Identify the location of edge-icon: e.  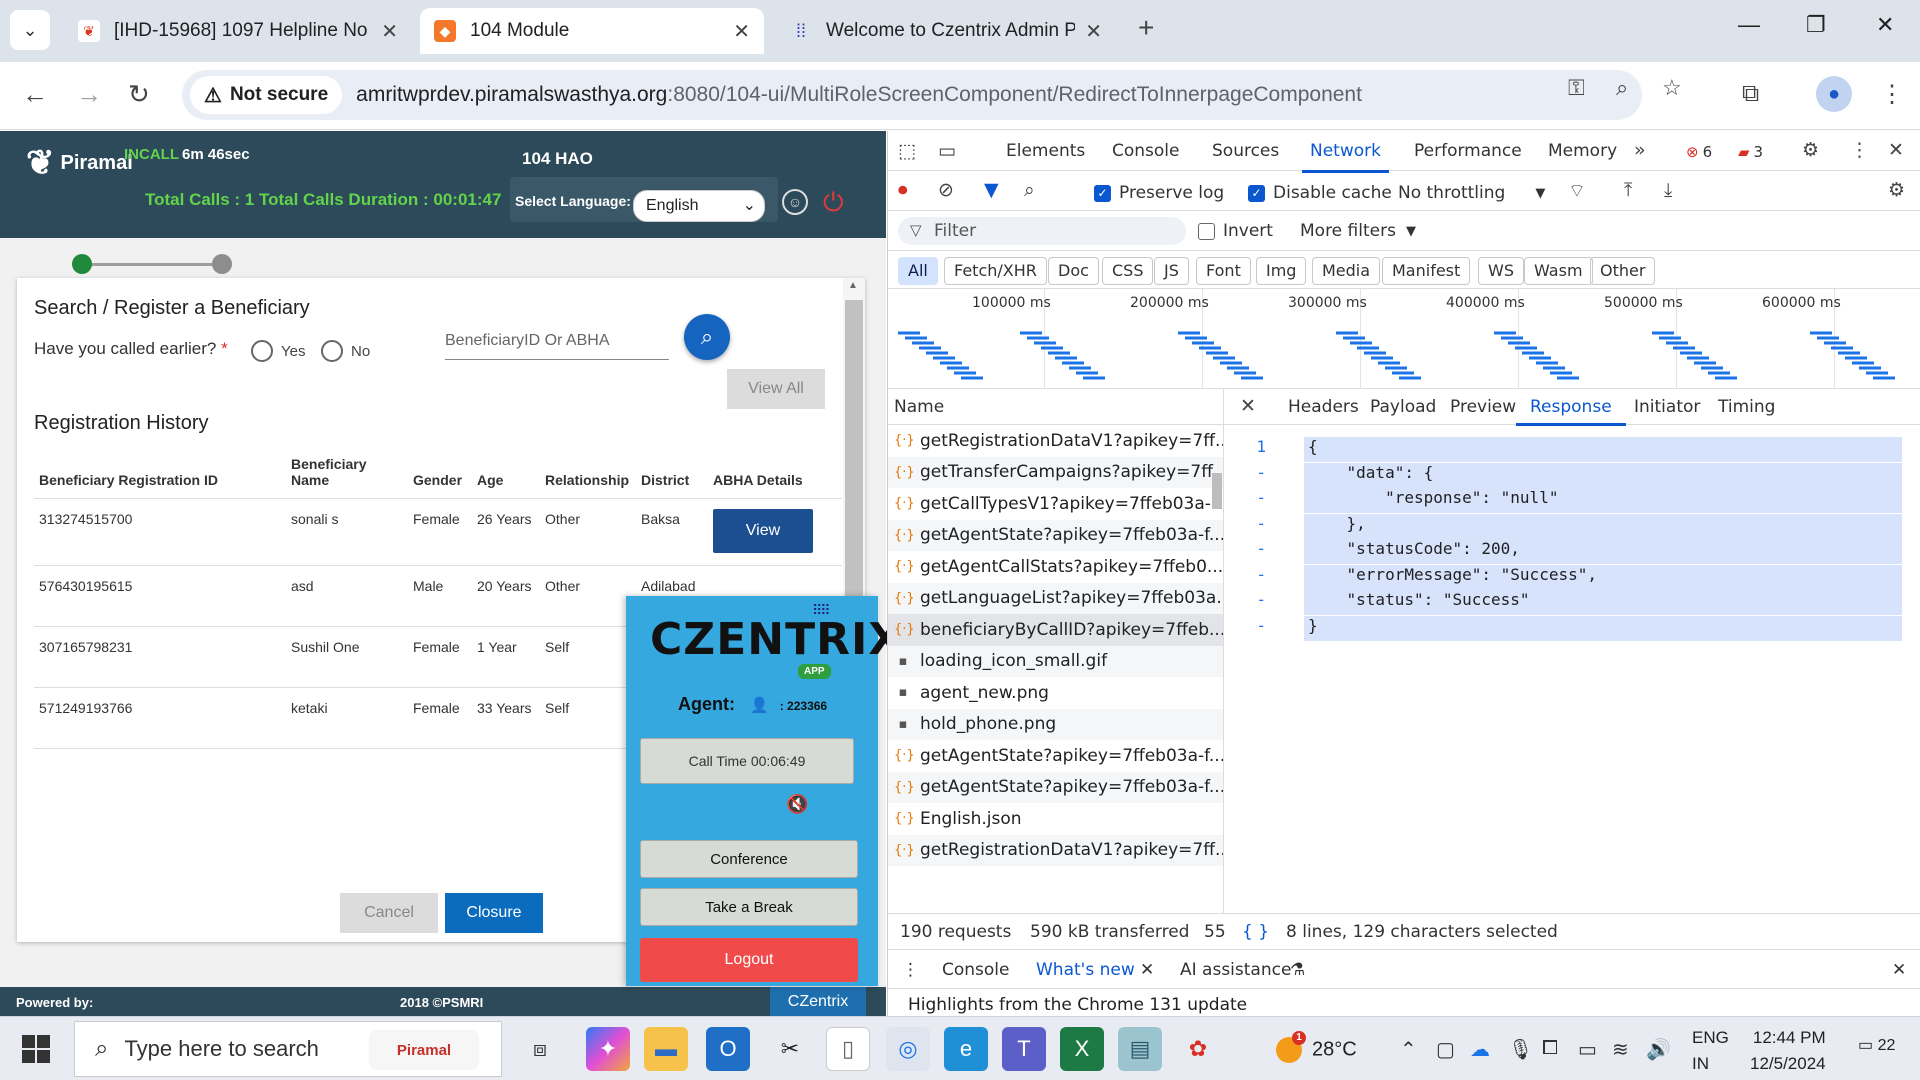
(966, 1049).